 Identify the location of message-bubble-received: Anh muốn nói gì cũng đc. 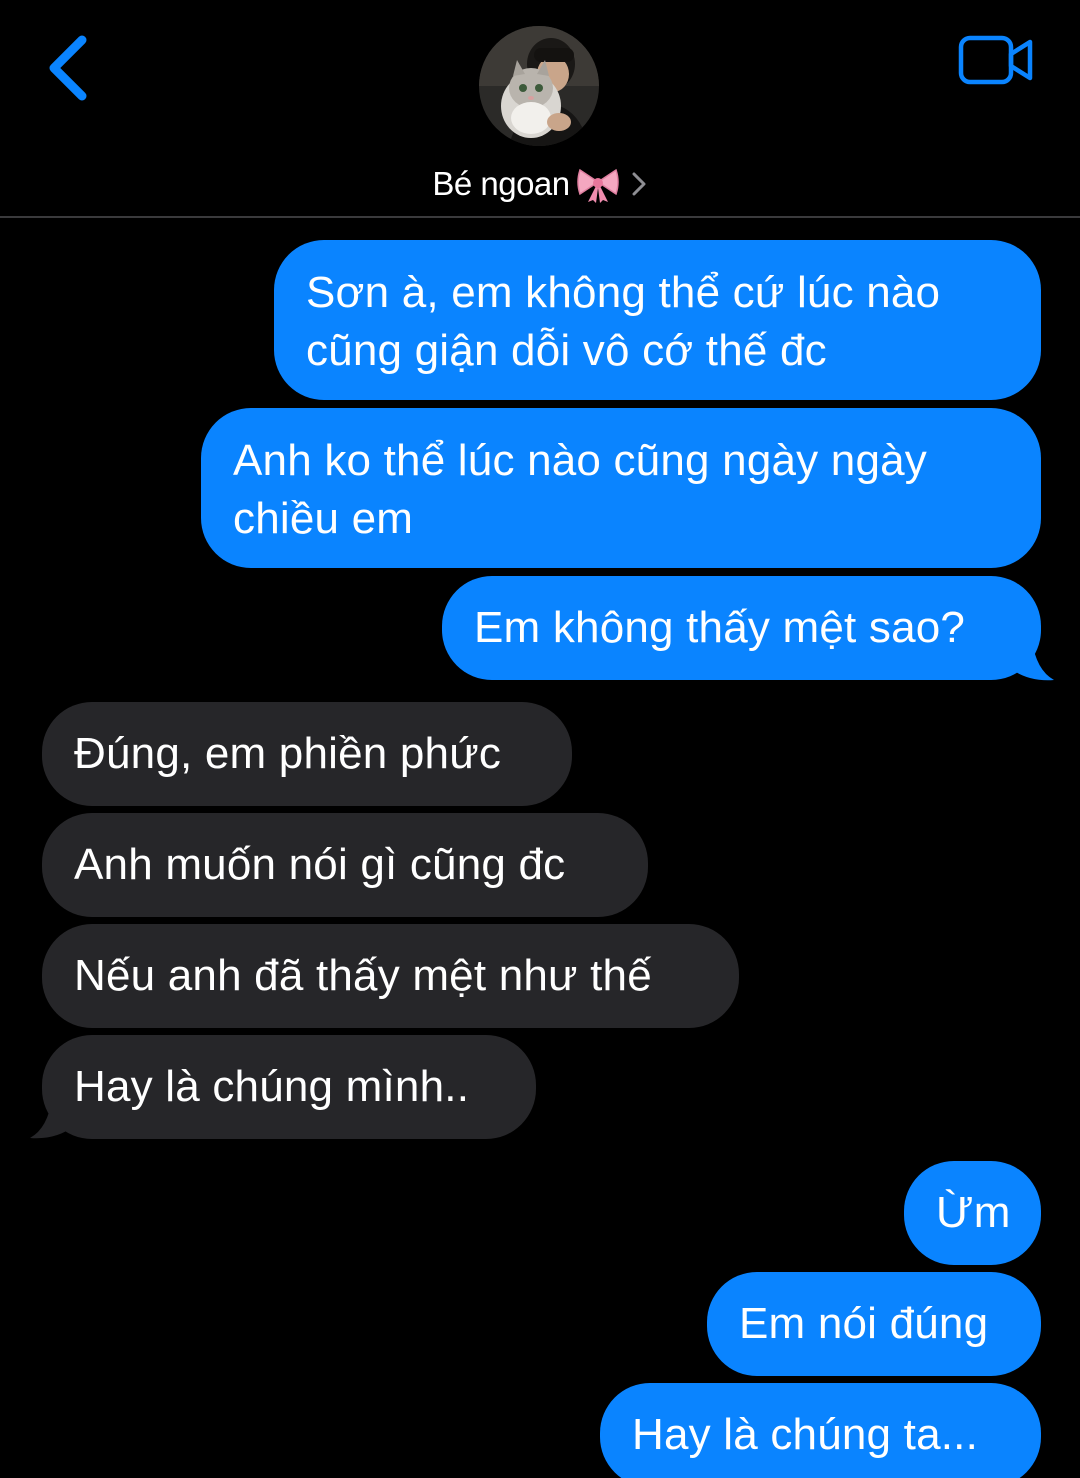
(345, 865).